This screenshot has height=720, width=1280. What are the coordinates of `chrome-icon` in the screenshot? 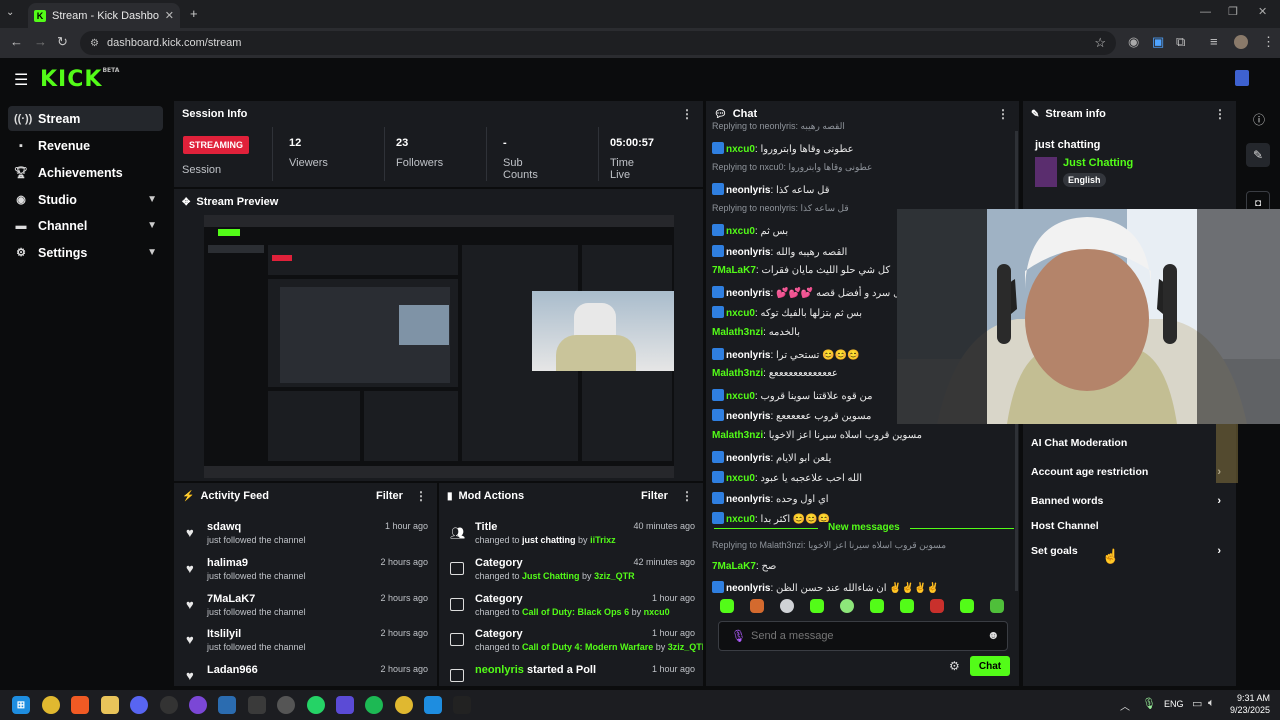 It's located at (51, 705).